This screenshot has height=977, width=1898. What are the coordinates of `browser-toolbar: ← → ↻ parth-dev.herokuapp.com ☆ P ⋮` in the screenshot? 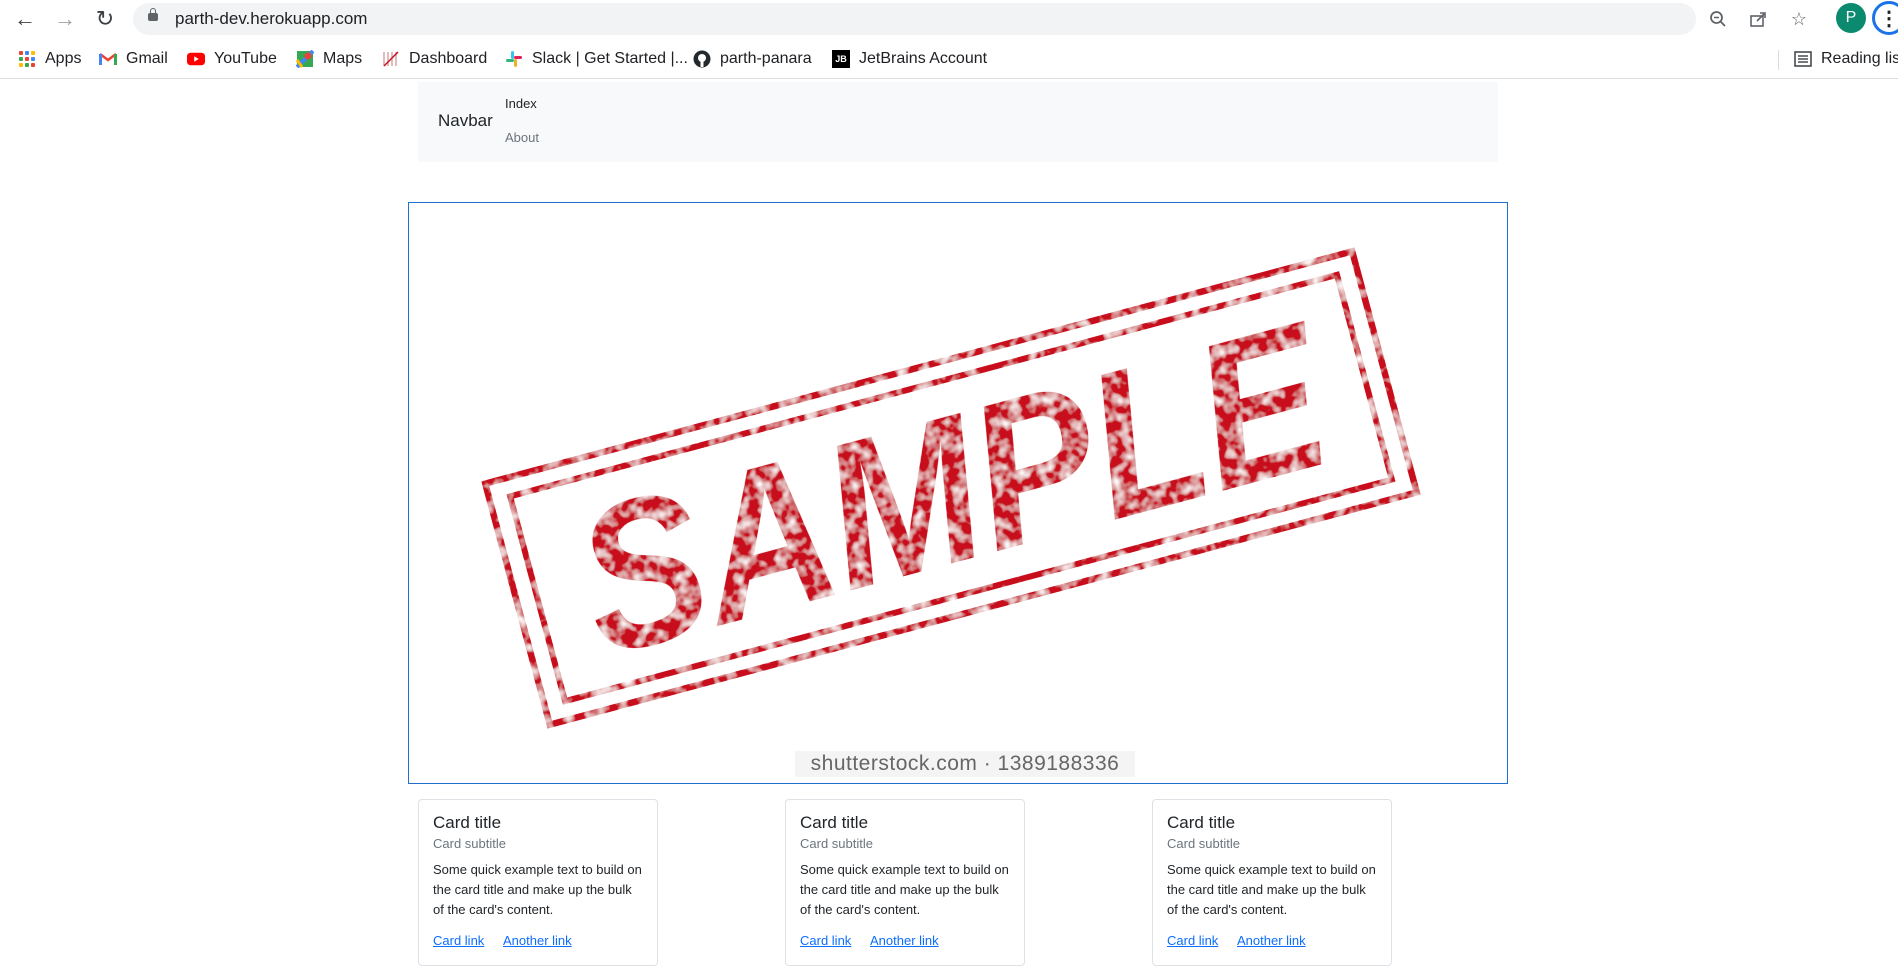 It's located at (949, 19).